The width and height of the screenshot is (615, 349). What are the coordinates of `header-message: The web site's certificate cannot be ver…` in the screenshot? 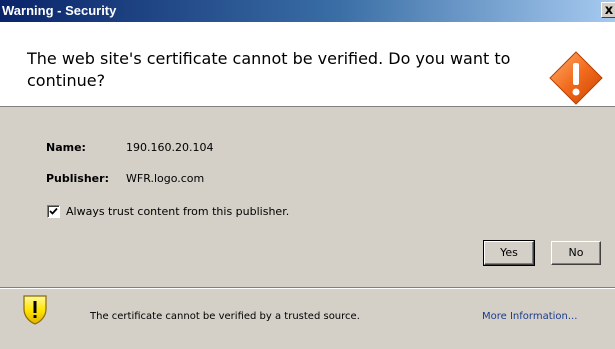 It's located at (269, 69).